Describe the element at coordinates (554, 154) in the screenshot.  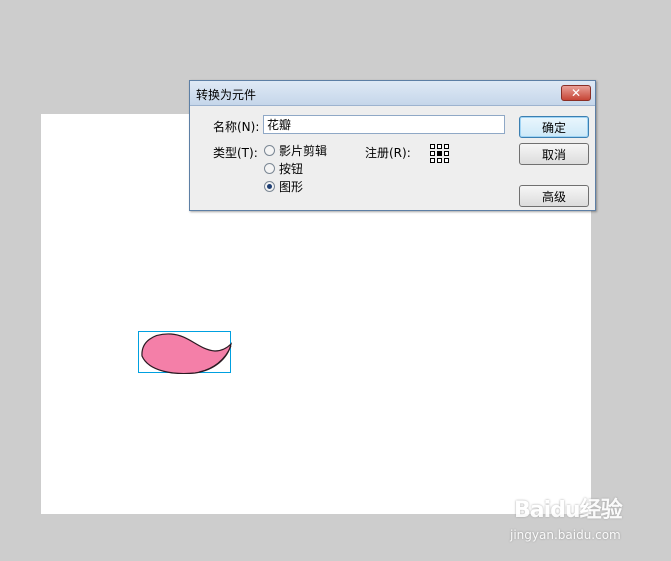
I see `cancel-button: 取消` at that location.